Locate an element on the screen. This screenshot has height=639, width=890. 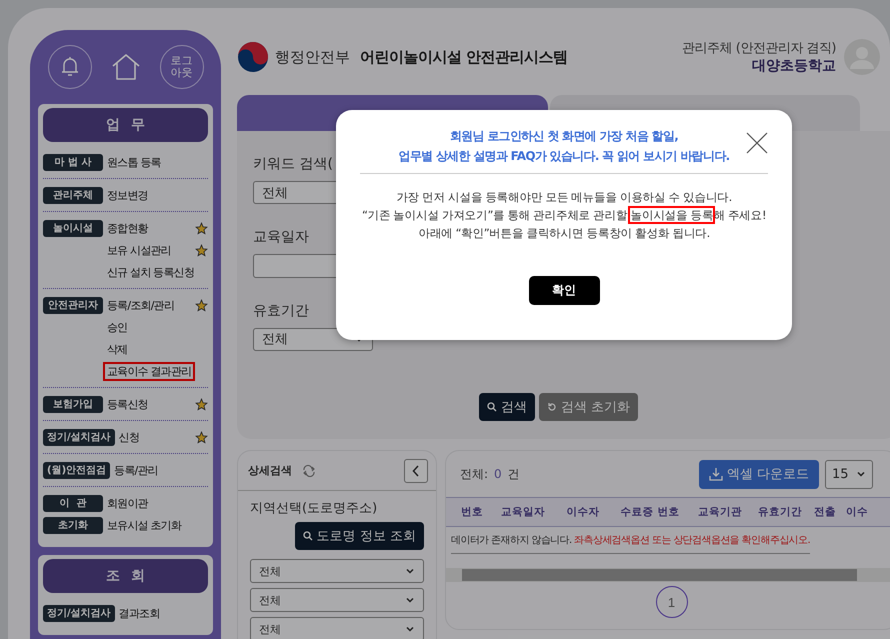
column-header: 교육일자 is located at coordinates (523, 512).